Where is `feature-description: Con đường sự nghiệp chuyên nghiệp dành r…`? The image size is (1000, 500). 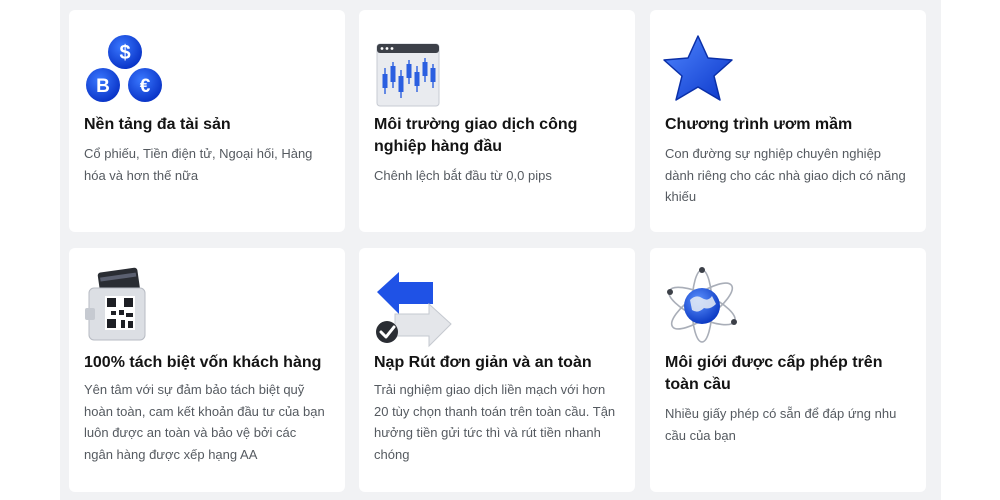
feature-description: Con đường sự nghiệp chuyên nghiệp dành r… is located at coordinates (785, 175).